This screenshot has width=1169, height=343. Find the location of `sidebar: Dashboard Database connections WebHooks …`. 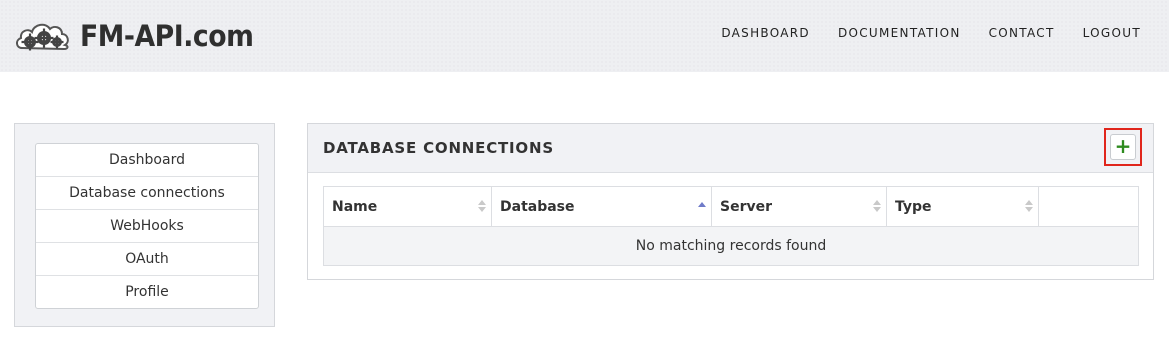

sidebar: Dashboard Database connections WebHooks … is located at coordinates (144, 225).